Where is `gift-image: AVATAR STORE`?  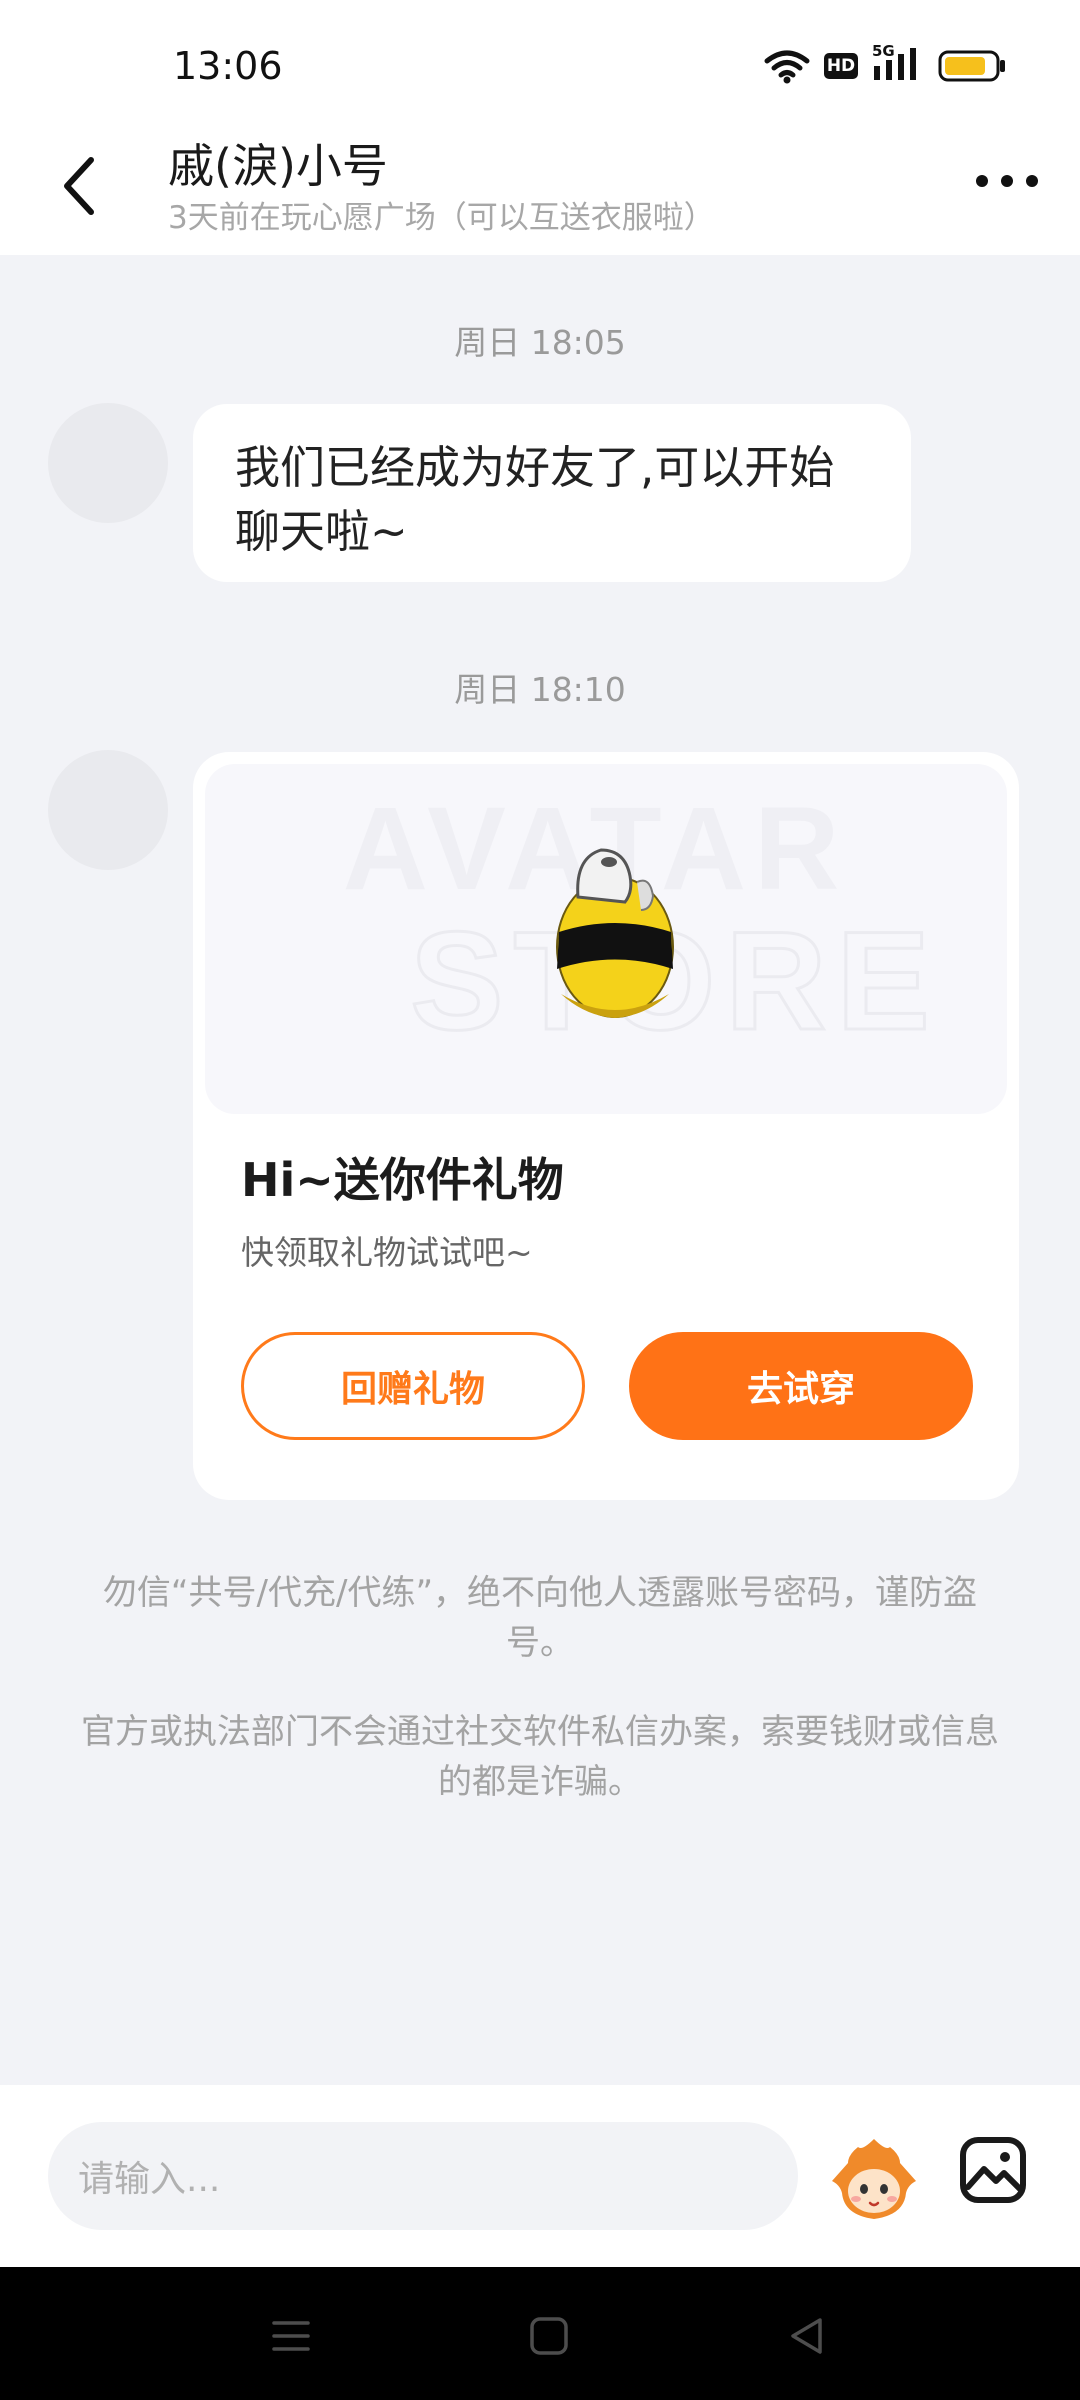 gift-image: AVATAR STORE is located at coordinates (606, 939).